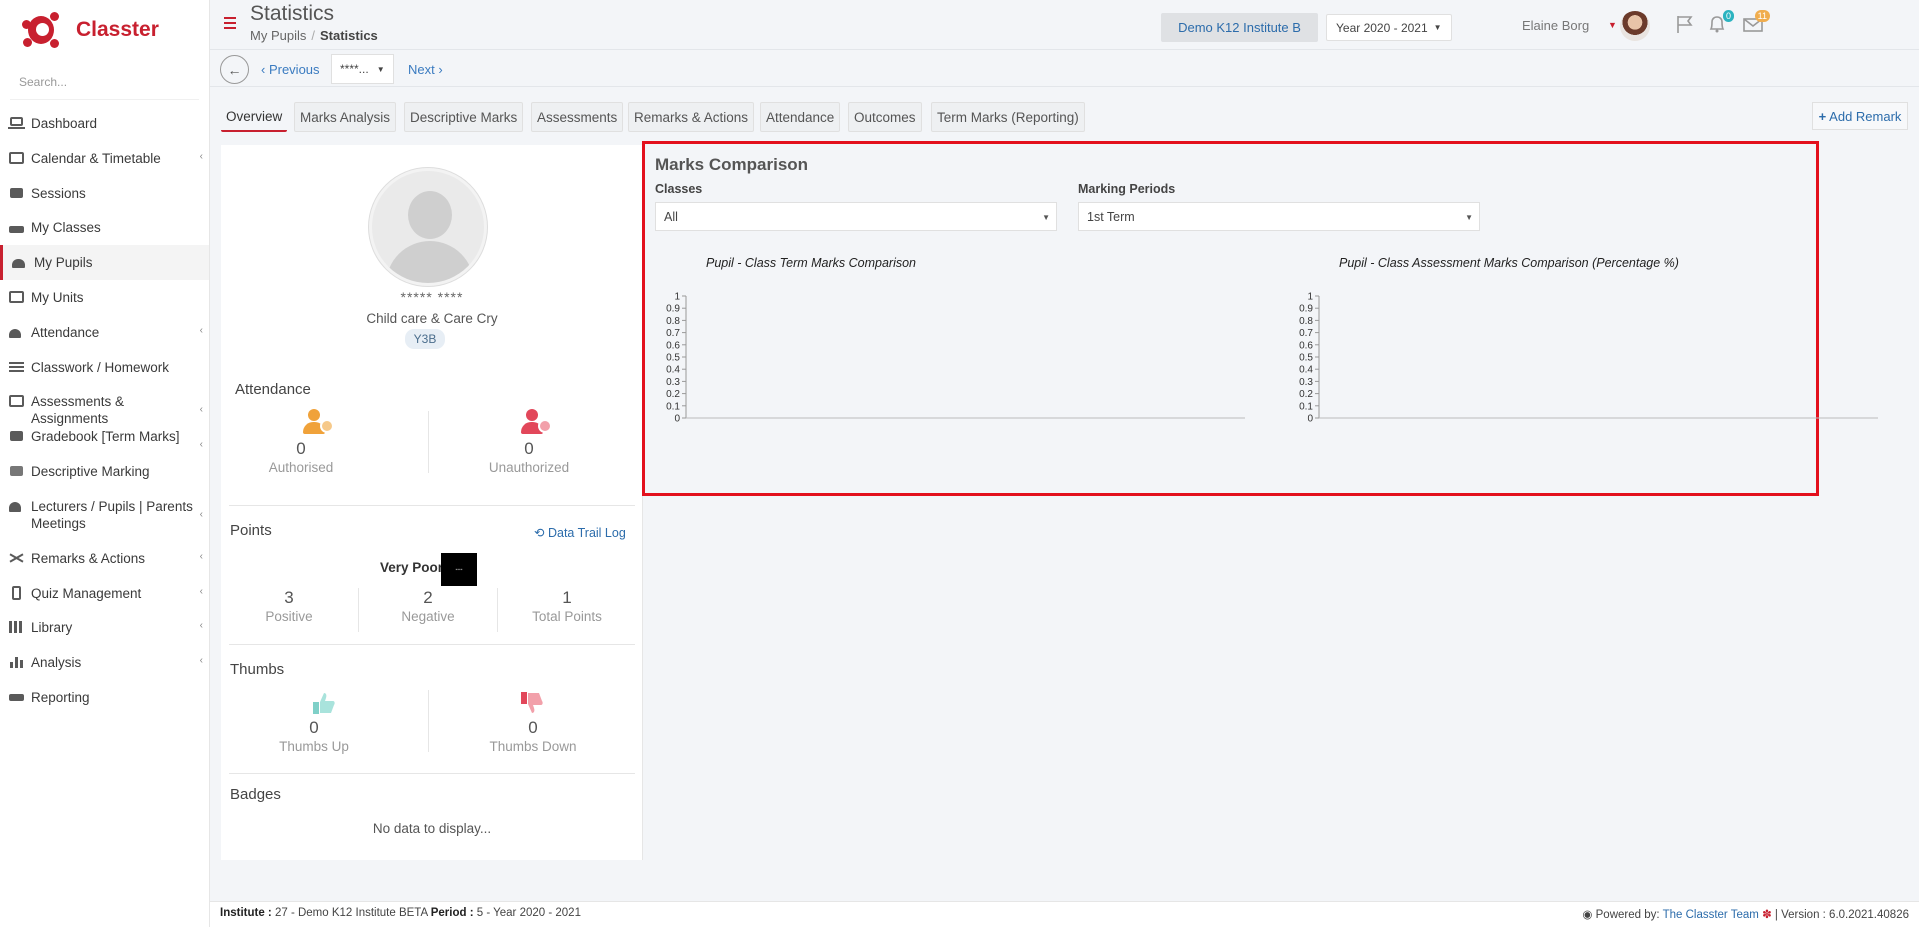 The image size is (1919, 927). What do you see at coordinates (1588, 358) in the screenshot?
I see `chart-svg: 0 0.10.20.30.40.5 0.60.70.80.91` at bounding box center [1588, 358].